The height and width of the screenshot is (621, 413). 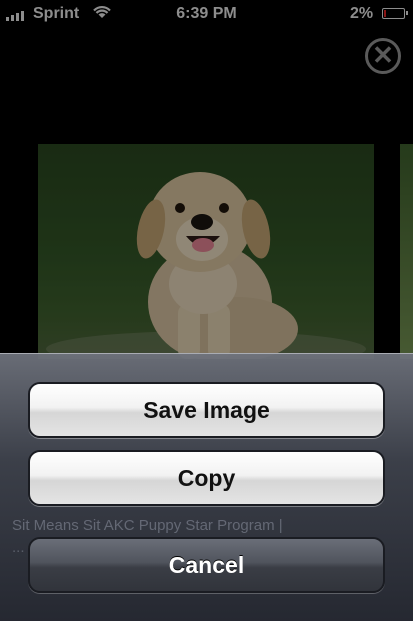 I want to click on copy-button: Copy, so click(x=206, y=478).